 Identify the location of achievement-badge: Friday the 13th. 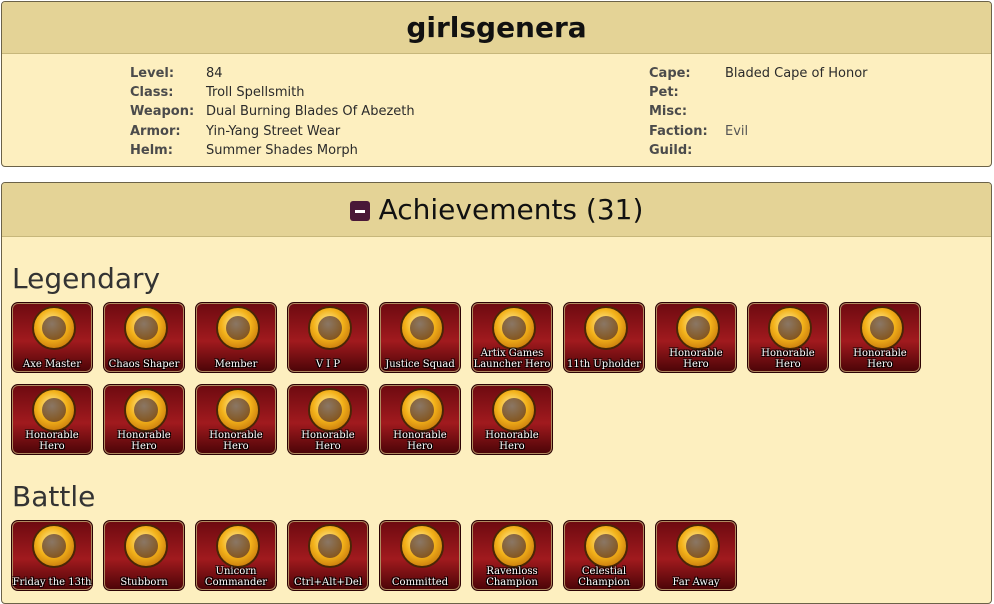
(52, 555).